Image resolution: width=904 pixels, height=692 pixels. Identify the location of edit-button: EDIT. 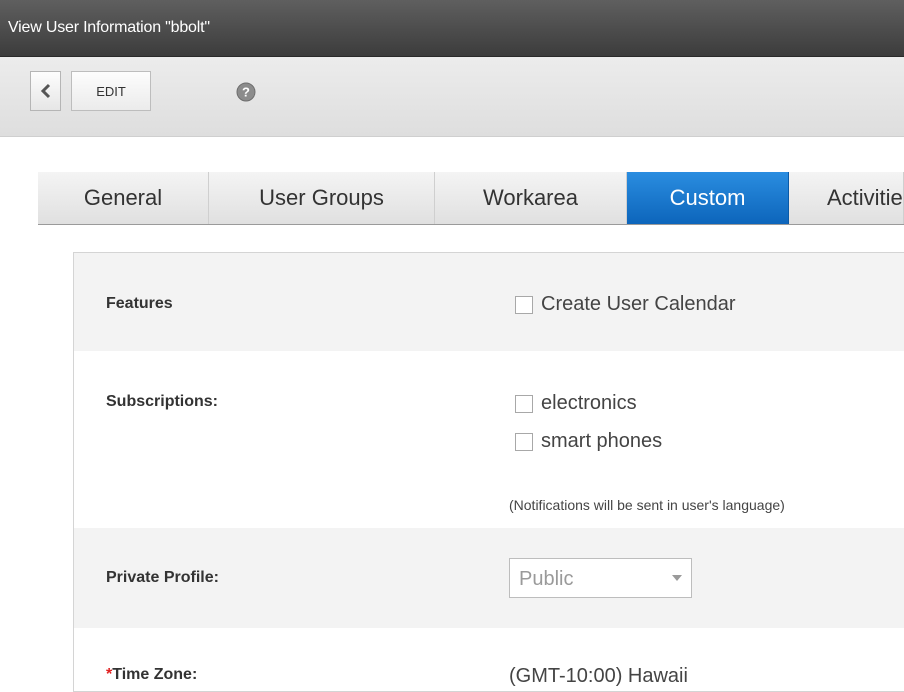
(111, 91).